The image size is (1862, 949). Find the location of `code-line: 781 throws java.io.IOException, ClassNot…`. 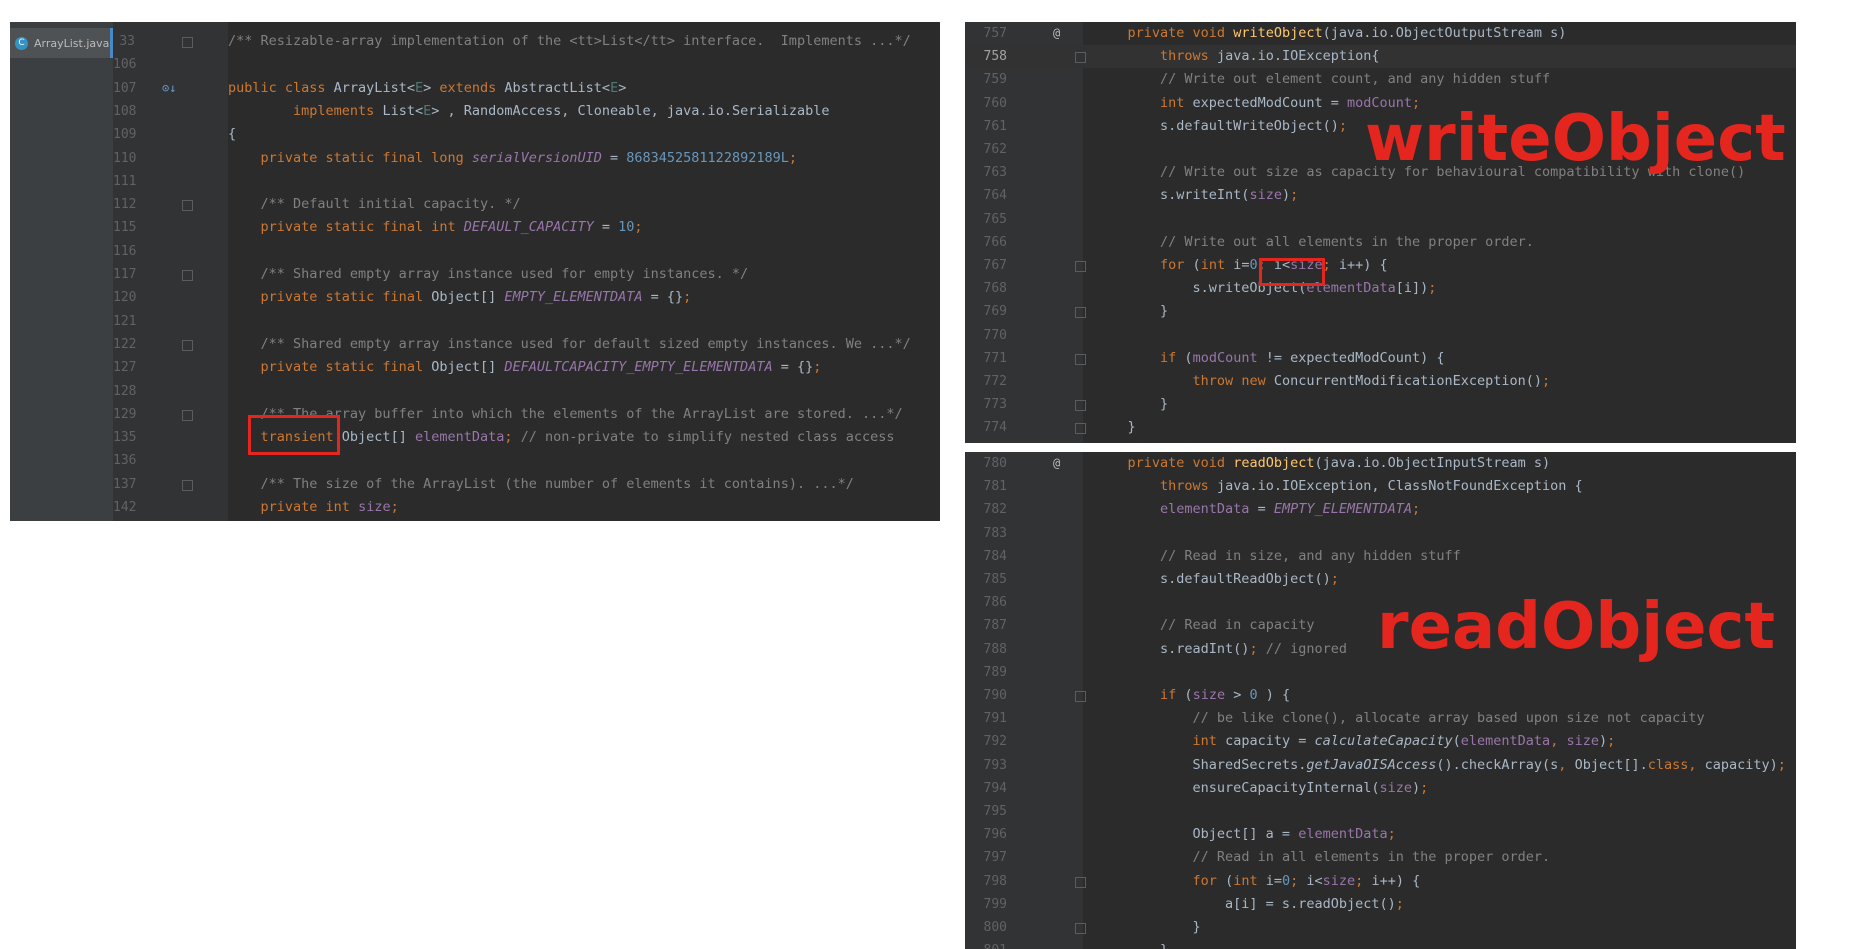

code-line: 781 throws java.io.IOException, ClassNot… is located at coordinates (1380, 486).